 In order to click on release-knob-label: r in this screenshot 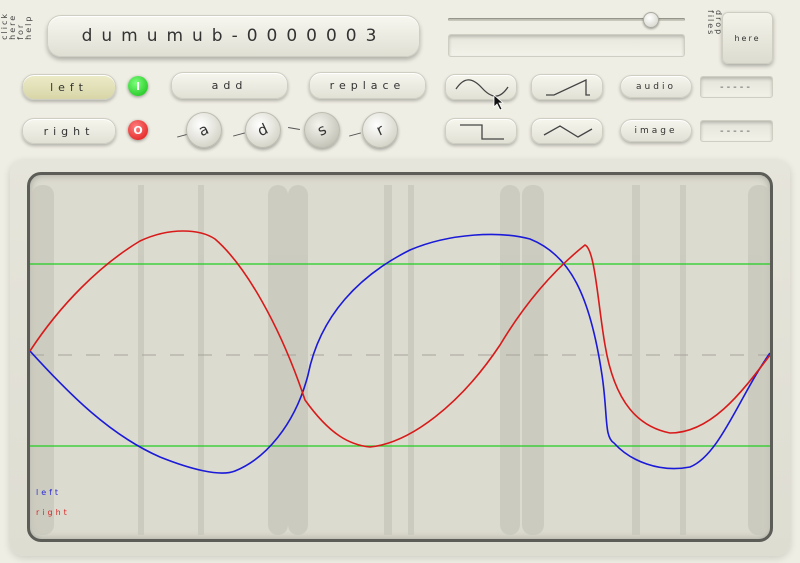, I will do `click(380, 130)`.